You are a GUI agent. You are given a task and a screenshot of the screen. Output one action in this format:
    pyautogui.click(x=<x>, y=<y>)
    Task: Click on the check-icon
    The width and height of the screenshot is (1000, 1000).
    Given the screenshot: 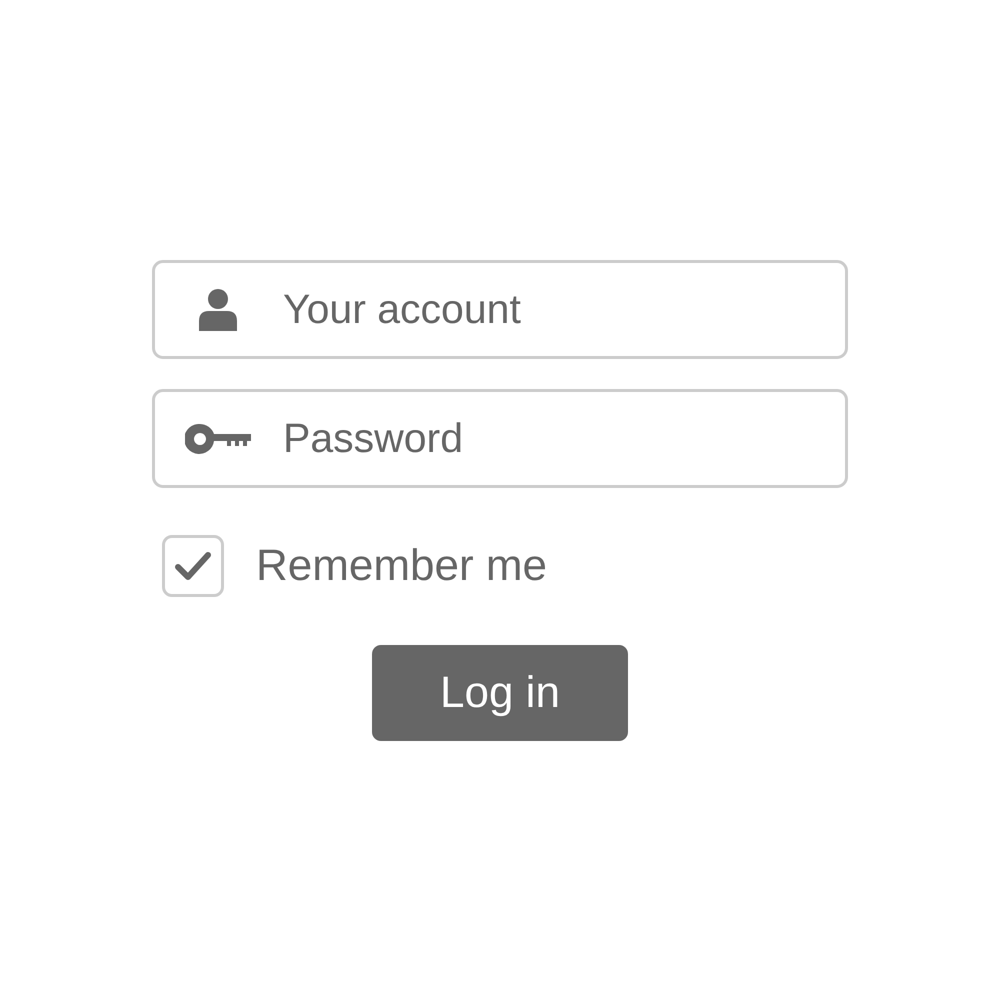 What is the action you would take?
    pyautogui.click(x=193, y=566)
    